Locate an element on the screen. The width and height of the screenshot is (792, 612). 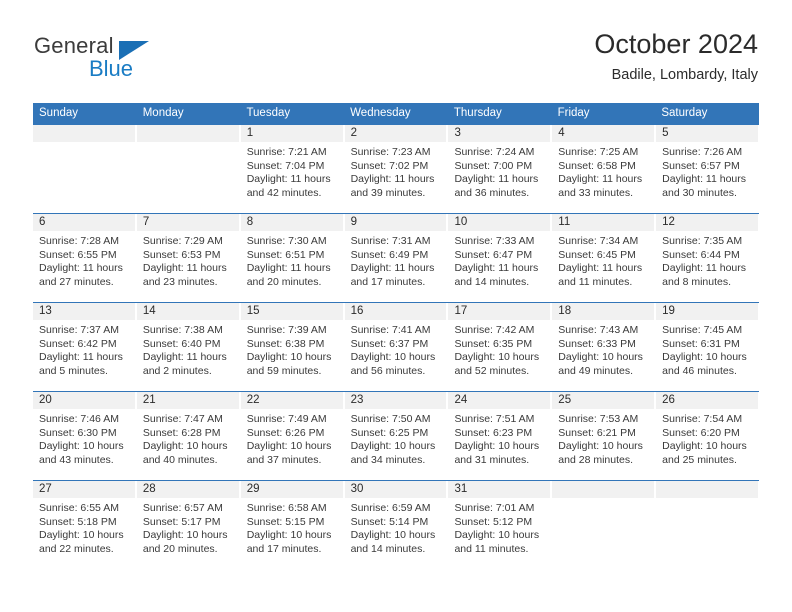
sunrise-text: Sunrise: 7:38 AM is located at coordinates (182, 330).